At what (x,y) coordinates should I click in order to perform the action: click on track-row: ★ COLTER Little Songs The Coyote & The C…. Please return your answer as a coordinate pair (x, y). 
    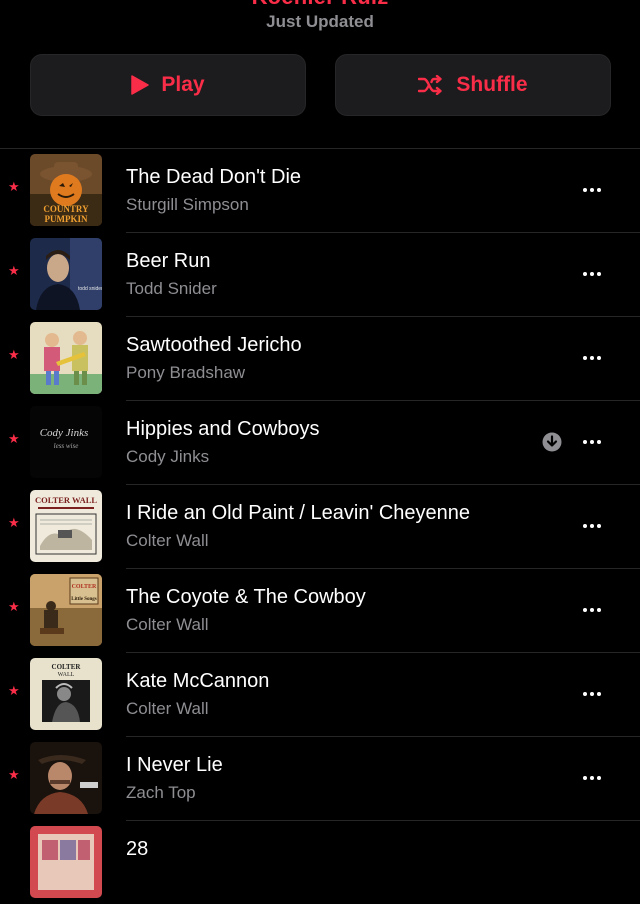
    Looking at the image, I should click on (320, 610).